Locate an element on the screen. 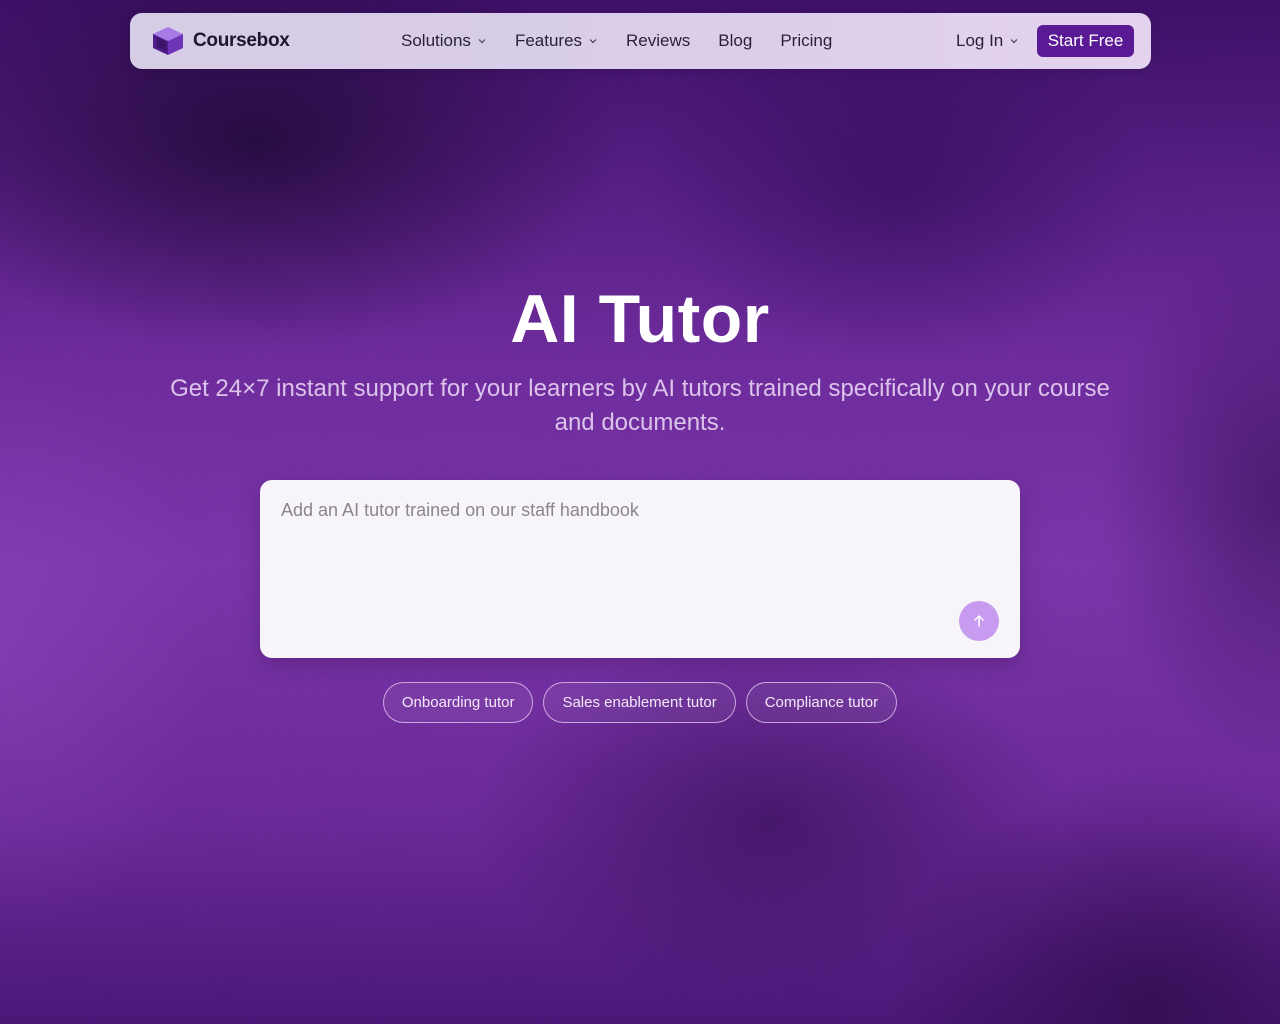  start-free-button: Start Free is located at coordinates (1085, 41).